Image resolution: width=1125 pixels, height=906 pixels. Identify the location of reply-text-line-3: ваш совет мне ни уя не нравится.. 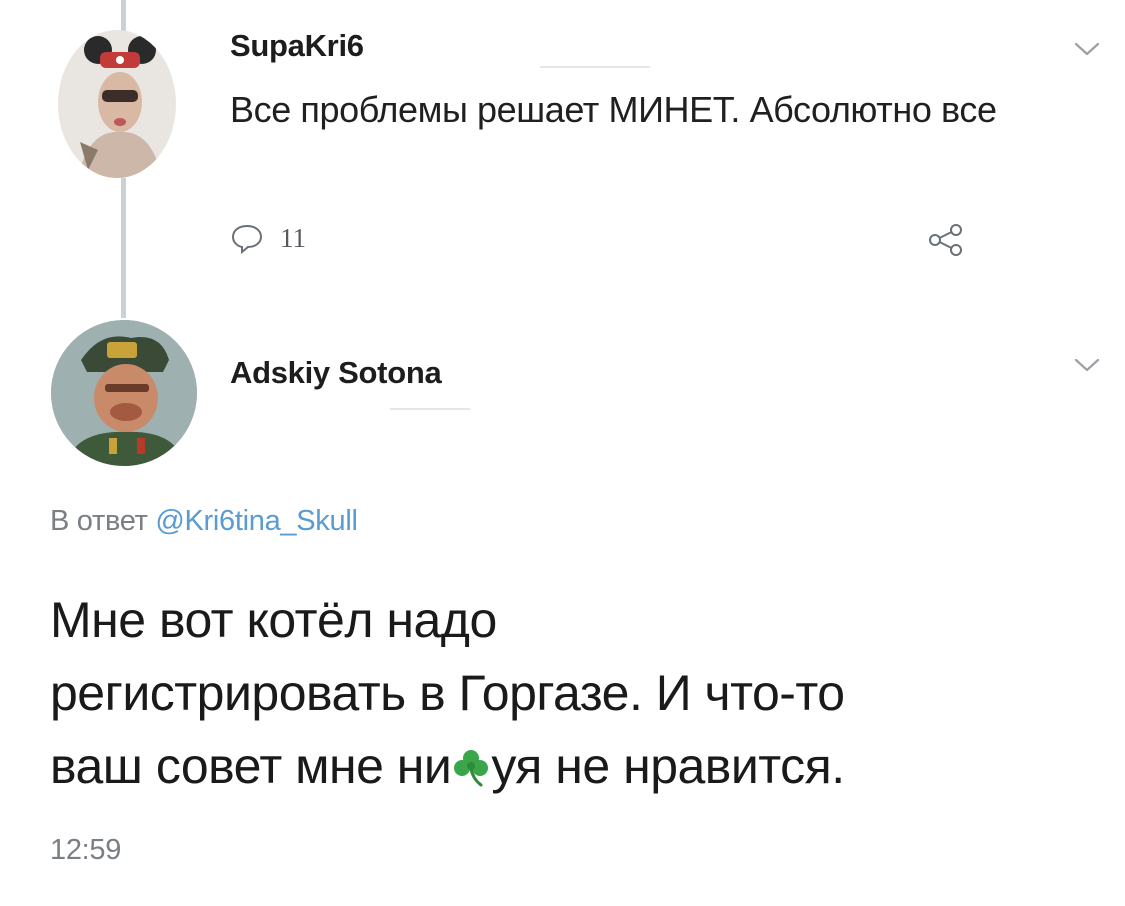
(580, 766).